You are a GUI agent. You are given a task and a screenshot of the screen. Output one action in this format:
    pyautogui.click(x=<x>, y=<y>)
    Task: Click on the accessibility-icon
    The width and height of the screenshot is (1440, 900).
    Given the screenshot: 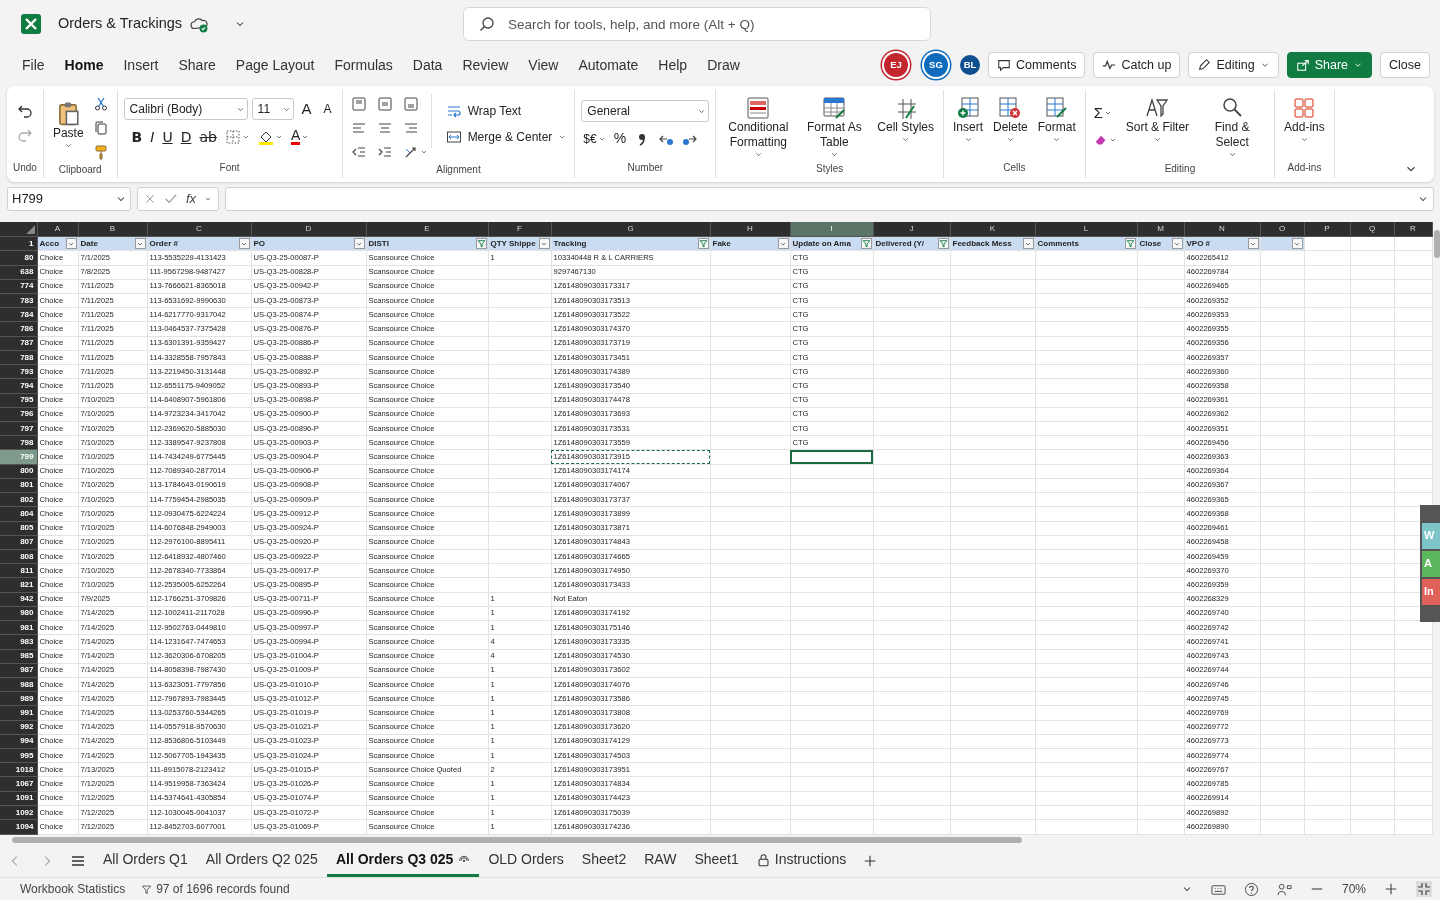 What is the action you would take?
    pyautogui.click(x=1284, y=889)
    